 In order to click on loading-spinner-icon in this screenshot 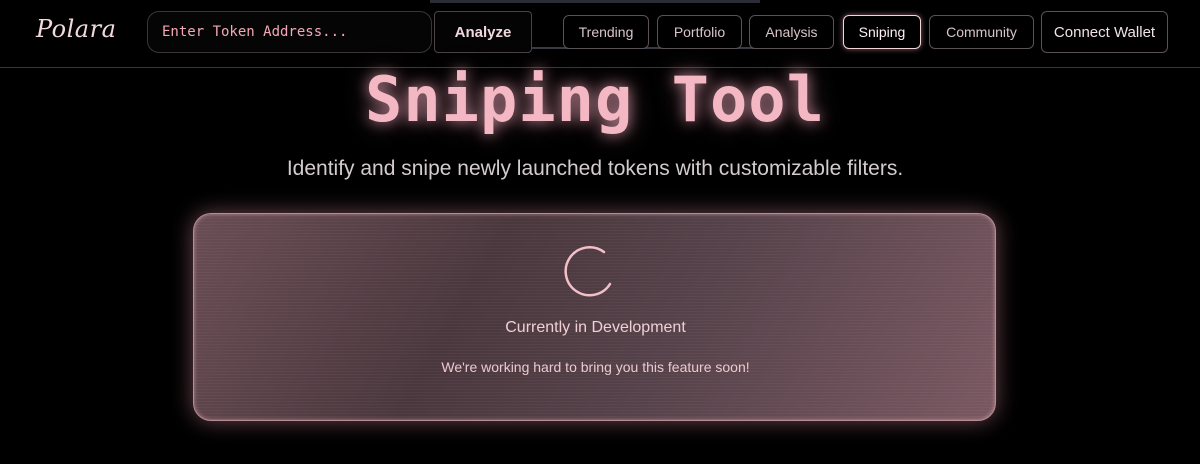, I will do `click(588, 271)`.